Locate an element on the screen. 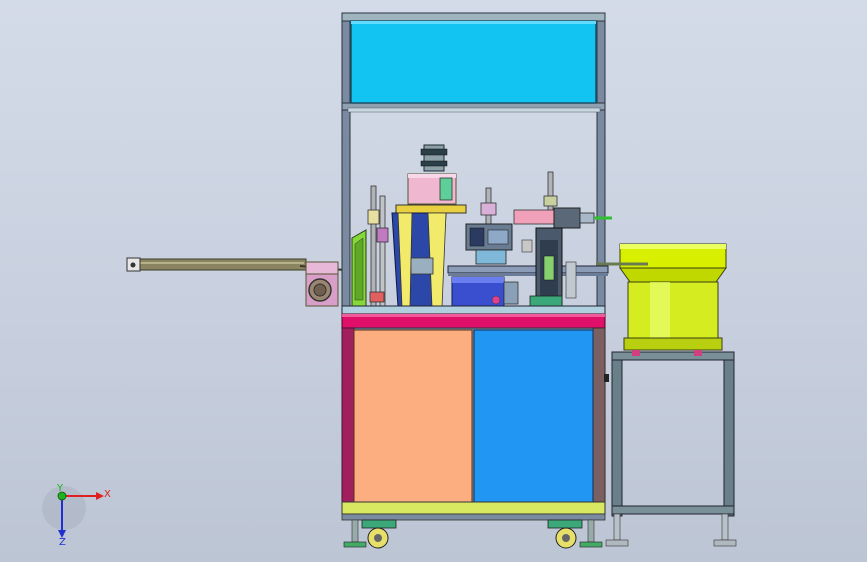 The height and width of the screenshot is (562, 867). left-caster is located at coordinates (379, 534).